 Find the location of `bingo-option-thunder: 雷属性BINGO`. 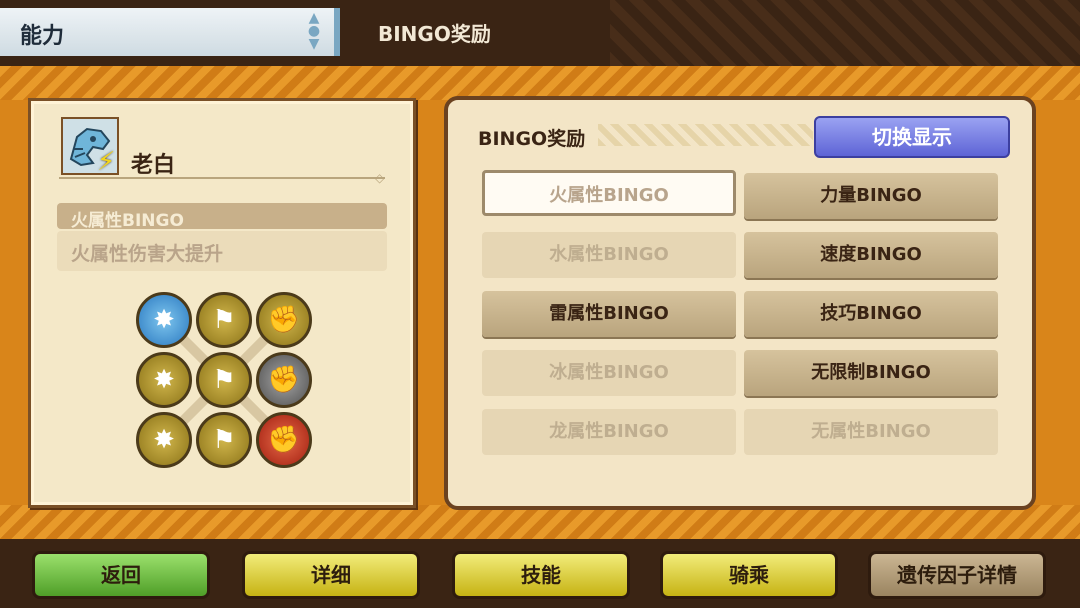

bingo-option-thunder: 雷属性BINGO is located at coordinates (609, 314).